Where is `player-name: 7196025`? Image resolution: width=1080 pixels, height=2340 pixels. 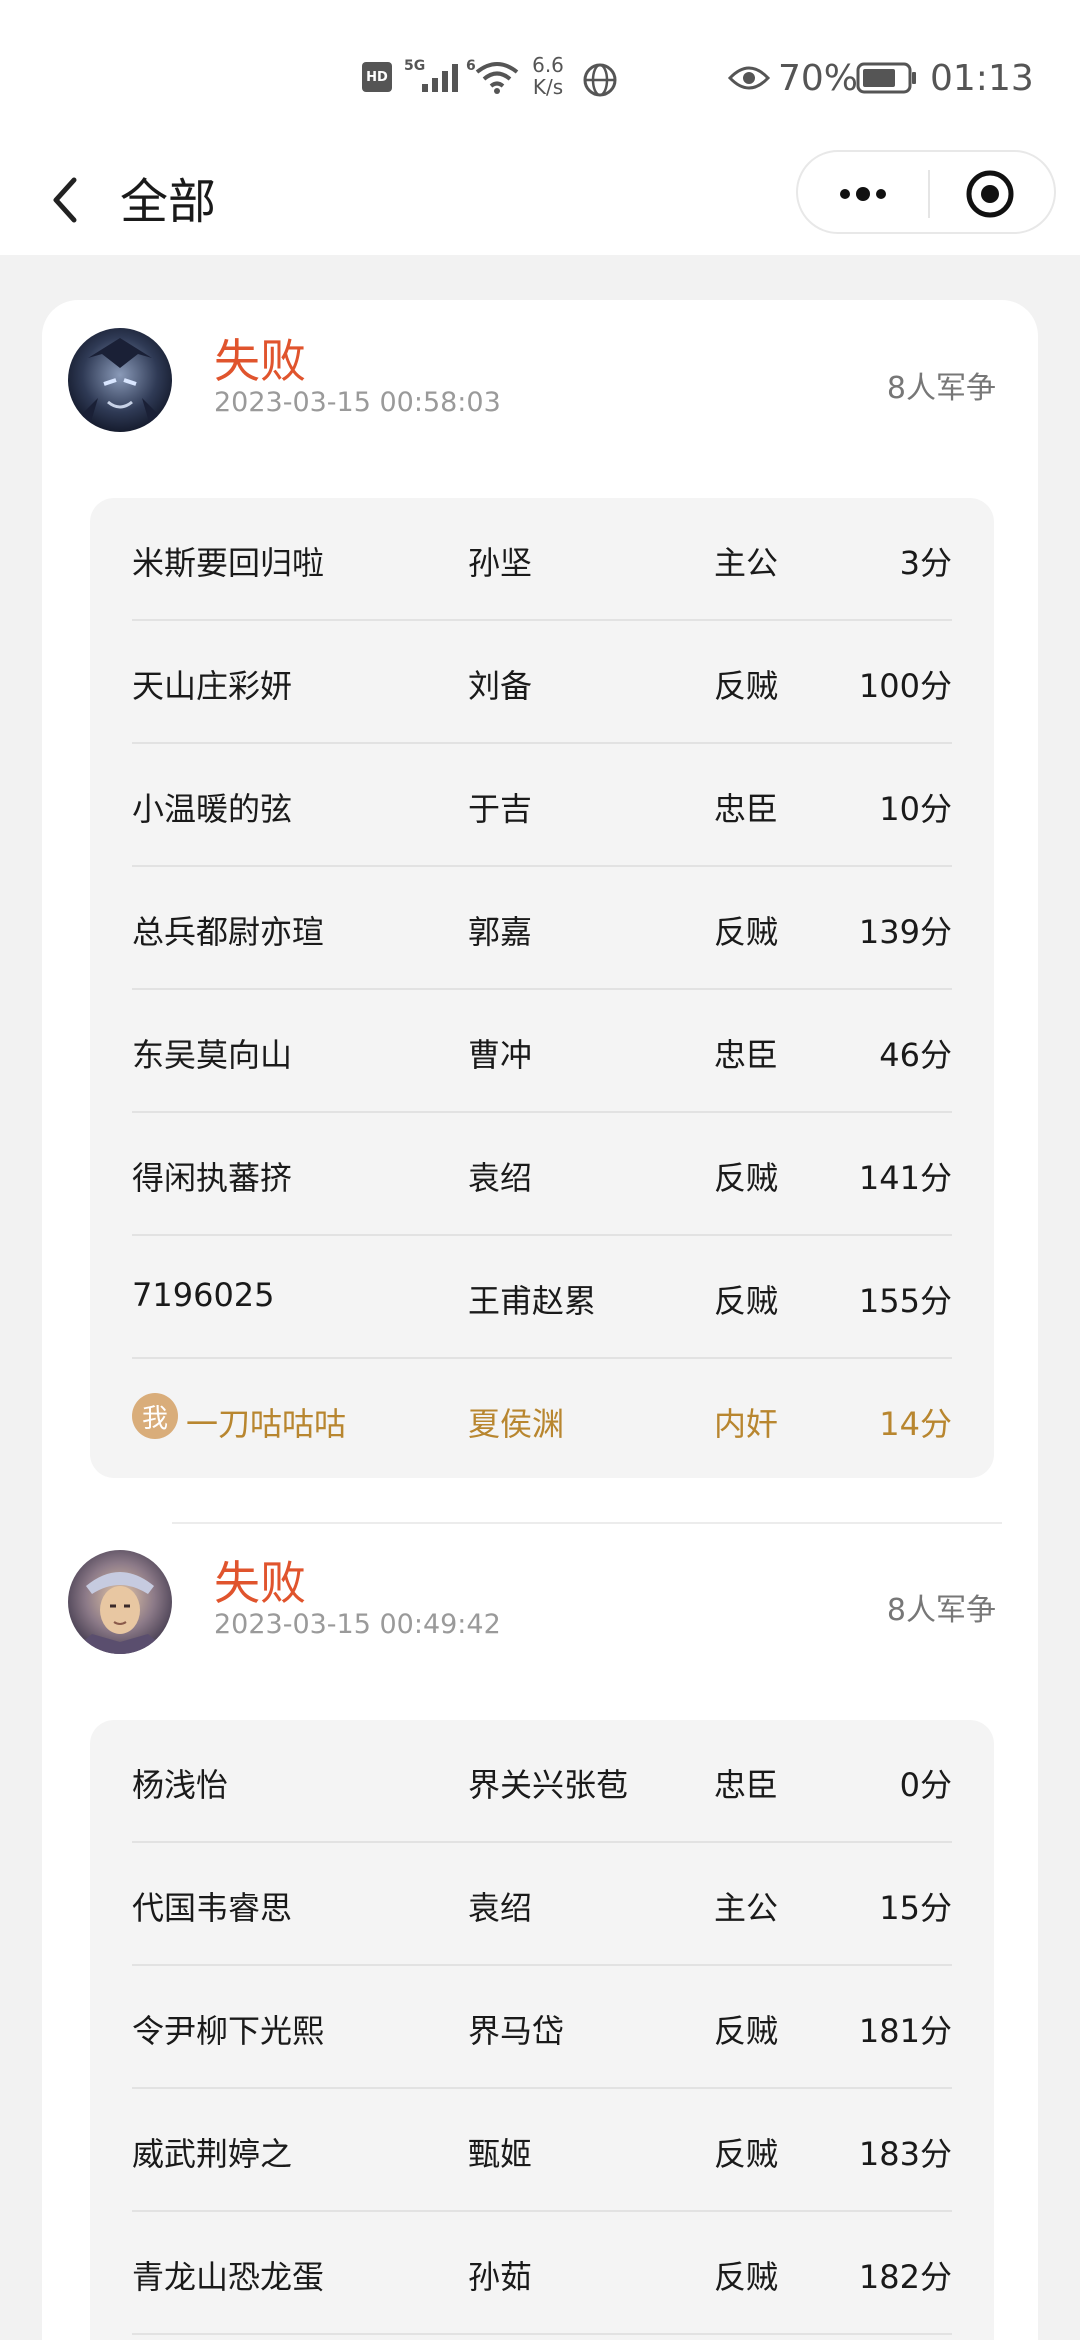 player-name: 7196025 is located at coordinates (203, 1295).